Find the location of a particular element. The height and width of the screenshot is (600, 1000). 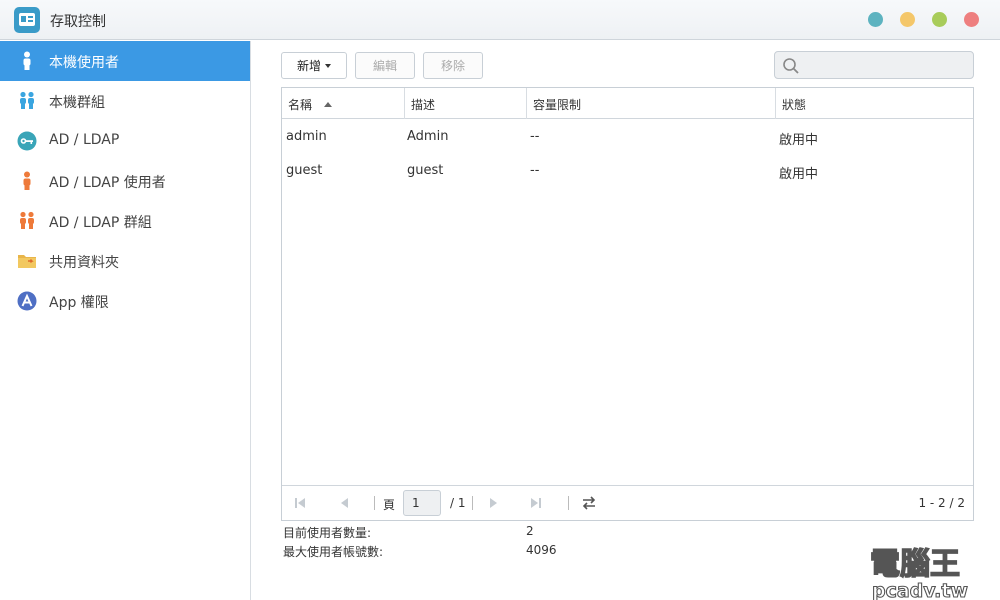

add-button: 新增 is located at coordinates (314, 65).